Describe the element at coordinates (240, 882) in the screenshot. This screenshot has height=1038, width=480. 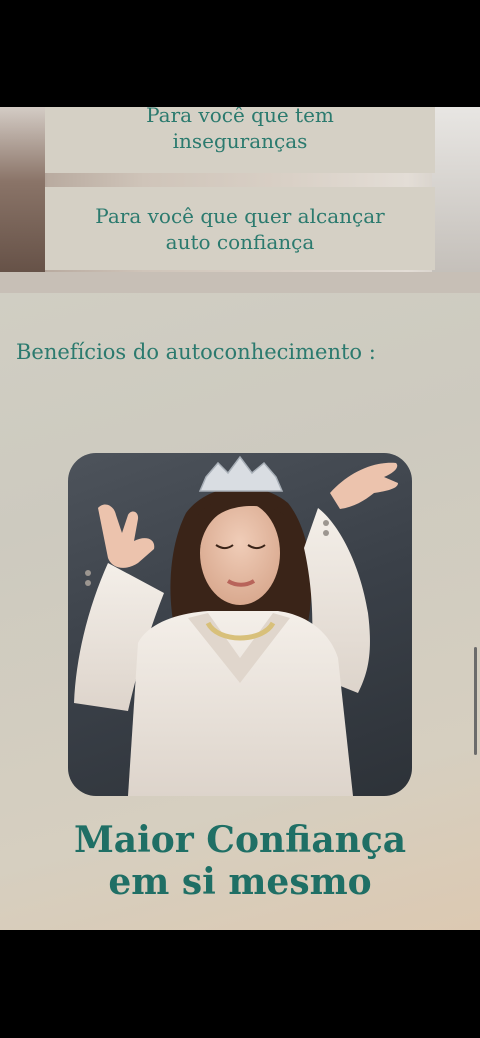
I see `feature-headline-line2: em si mesmo` at that location.